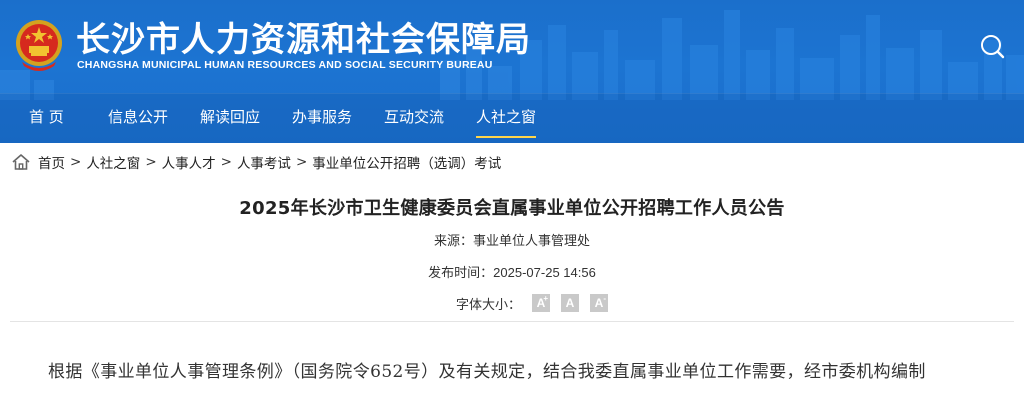  What do you see at coordinates (453, 241) in the screenshot?
I see `source-label: 来源：` at bounding box center [453, 241].